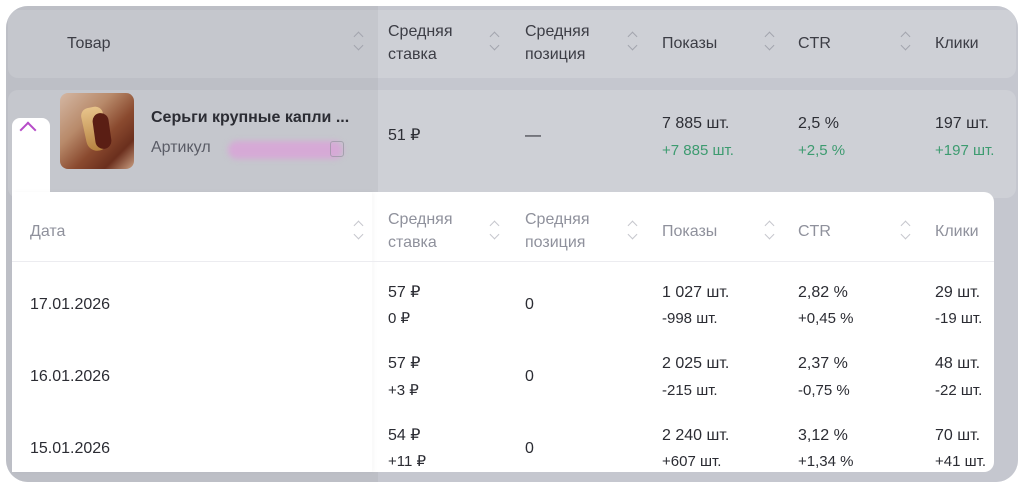 The width and height of the screenshot is (1024, 488). What do you see at coordinates (337, 149) in the screenshot?
I see `copy-icon` at bounding box center [337, 149].